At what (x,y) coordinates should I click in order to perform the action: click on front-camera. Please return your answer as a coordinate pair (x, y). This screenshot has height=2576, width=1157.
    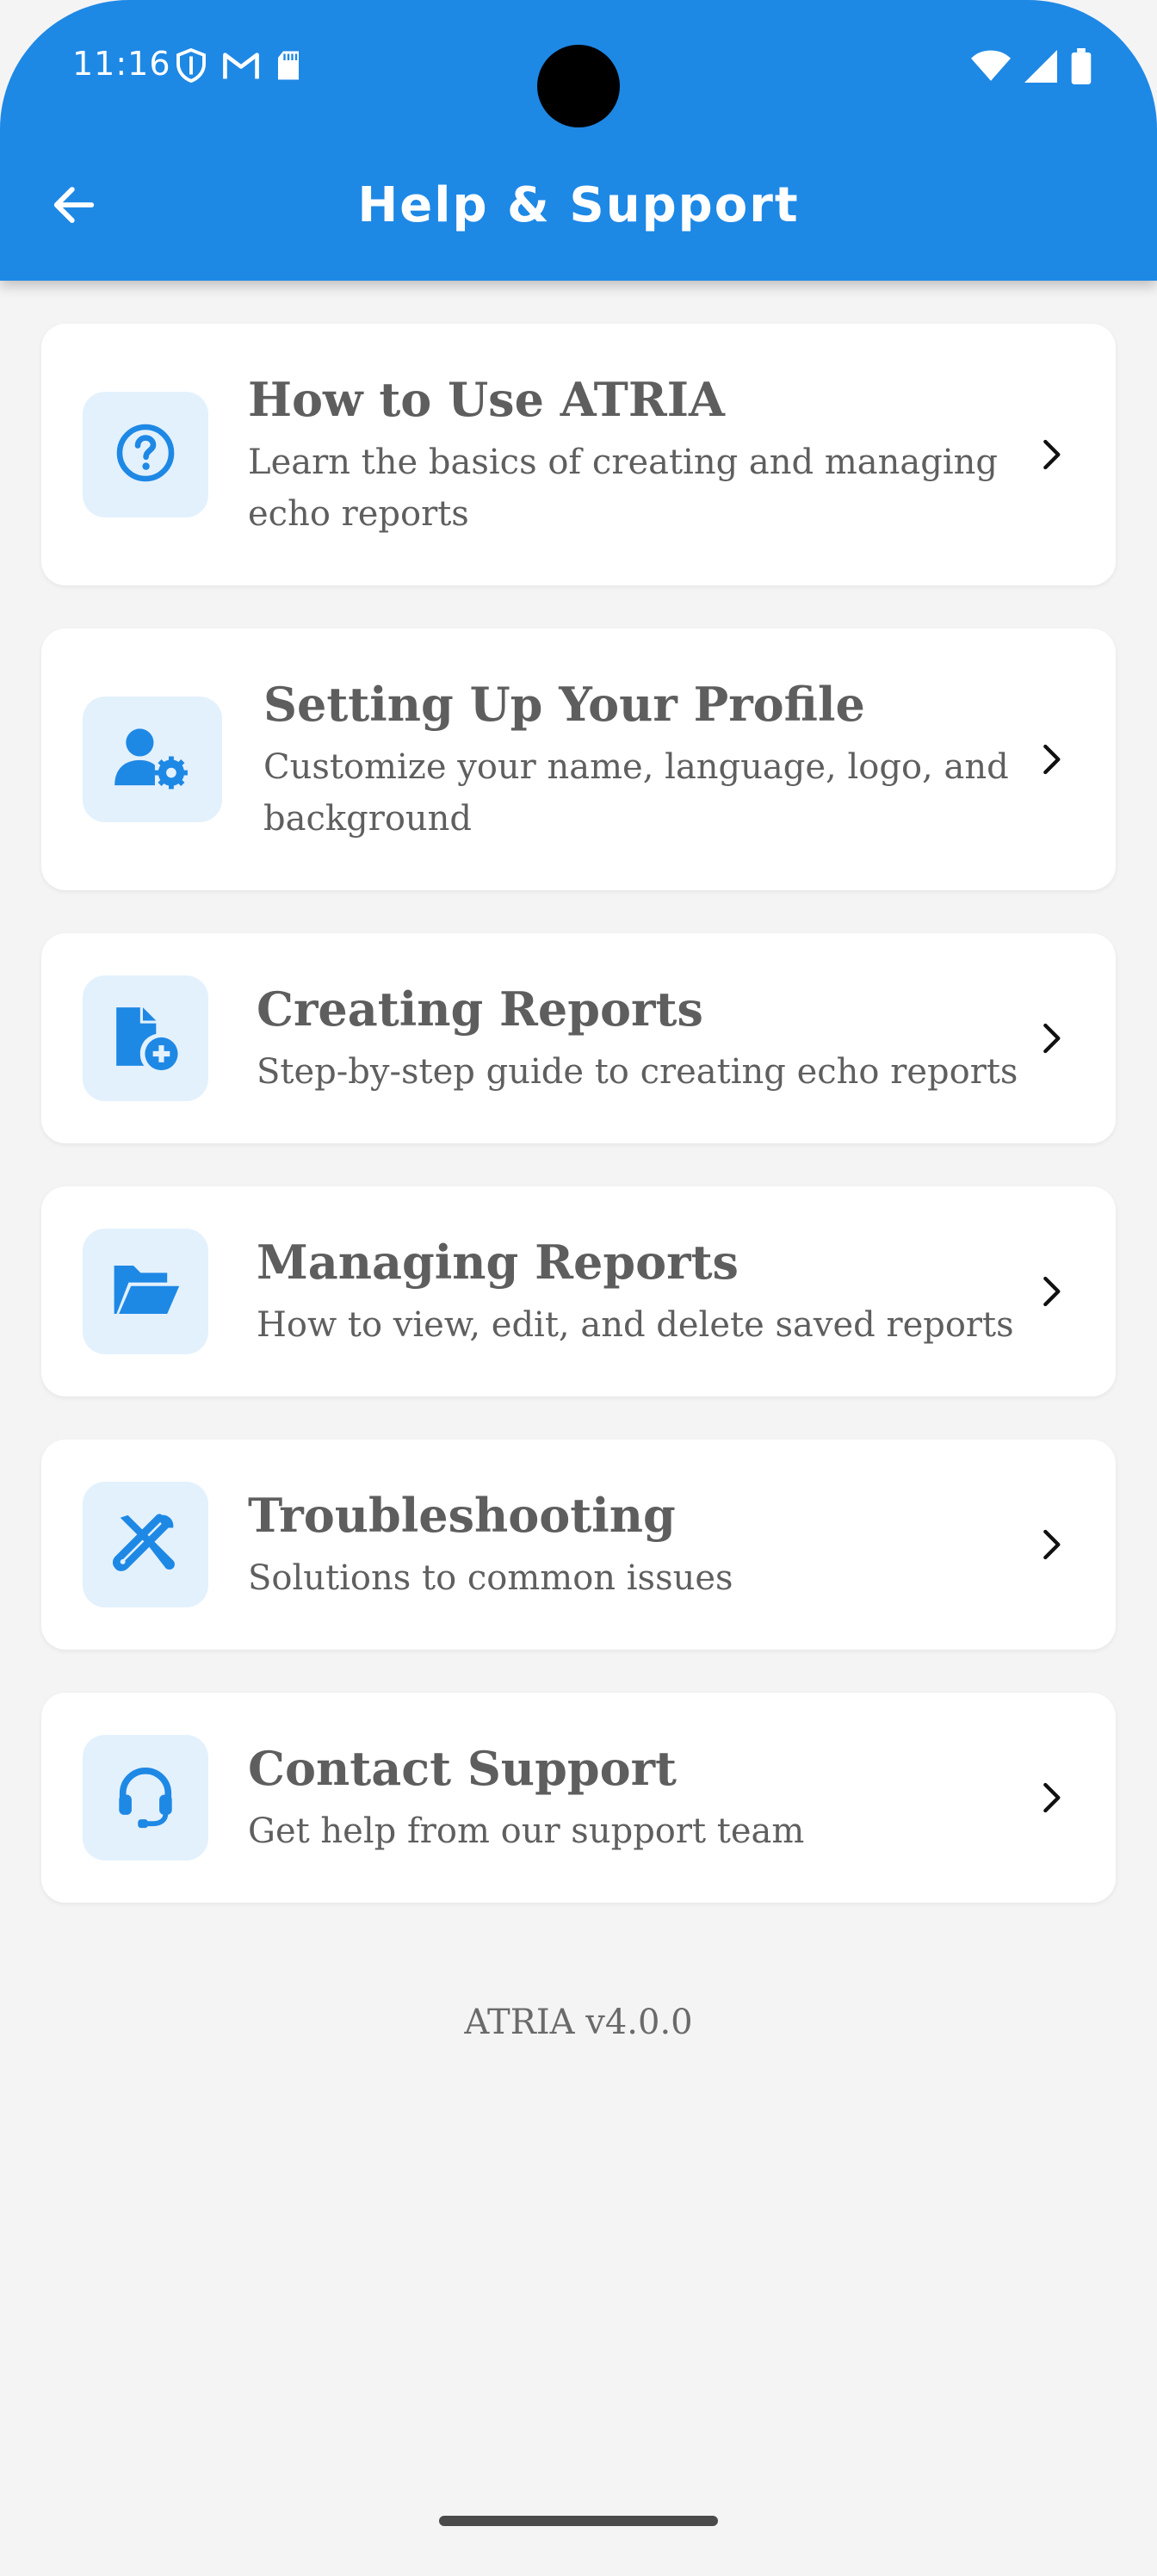
    Looking at the image, I should click on (579, 86).